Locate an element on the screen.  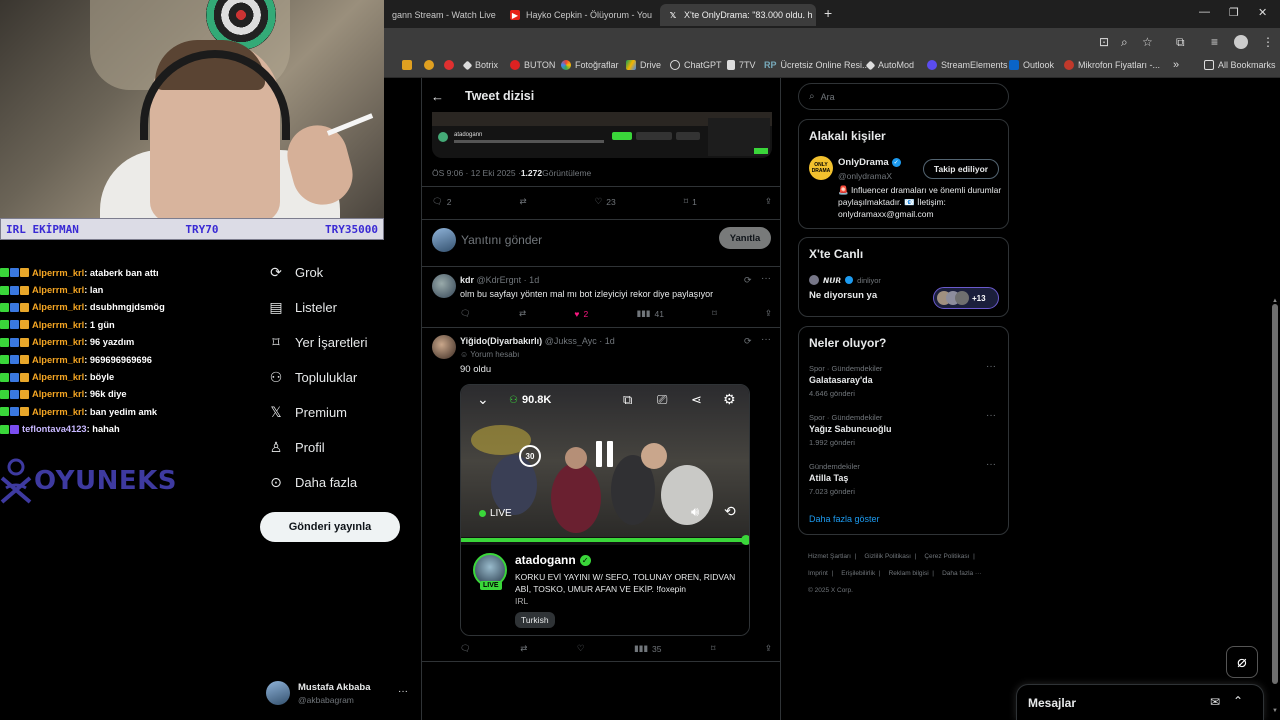
live-host: 𝙉𝙐𝙍 dinliyor is located at coordinates (845, 280).